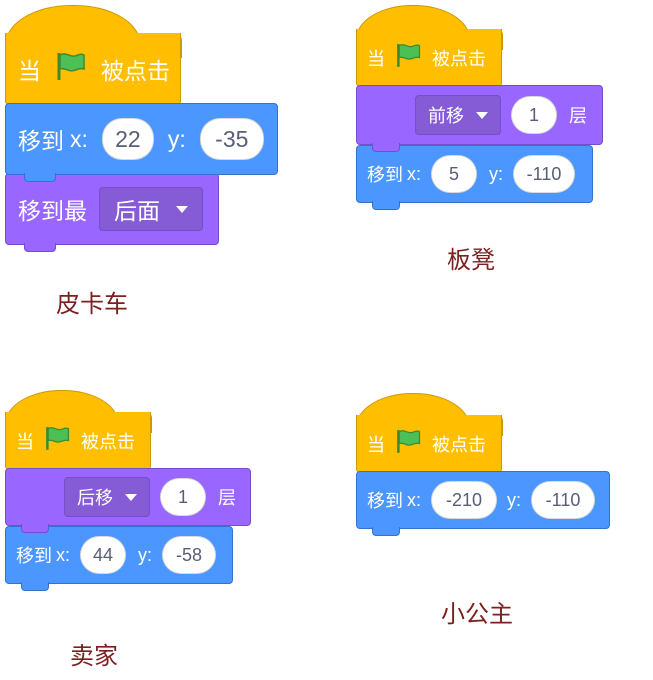 This screenshot has height=680, width=653. I want to click on script-little-princess: 当 被点击 移到 x: -210 y: -110, so click(486, 473).